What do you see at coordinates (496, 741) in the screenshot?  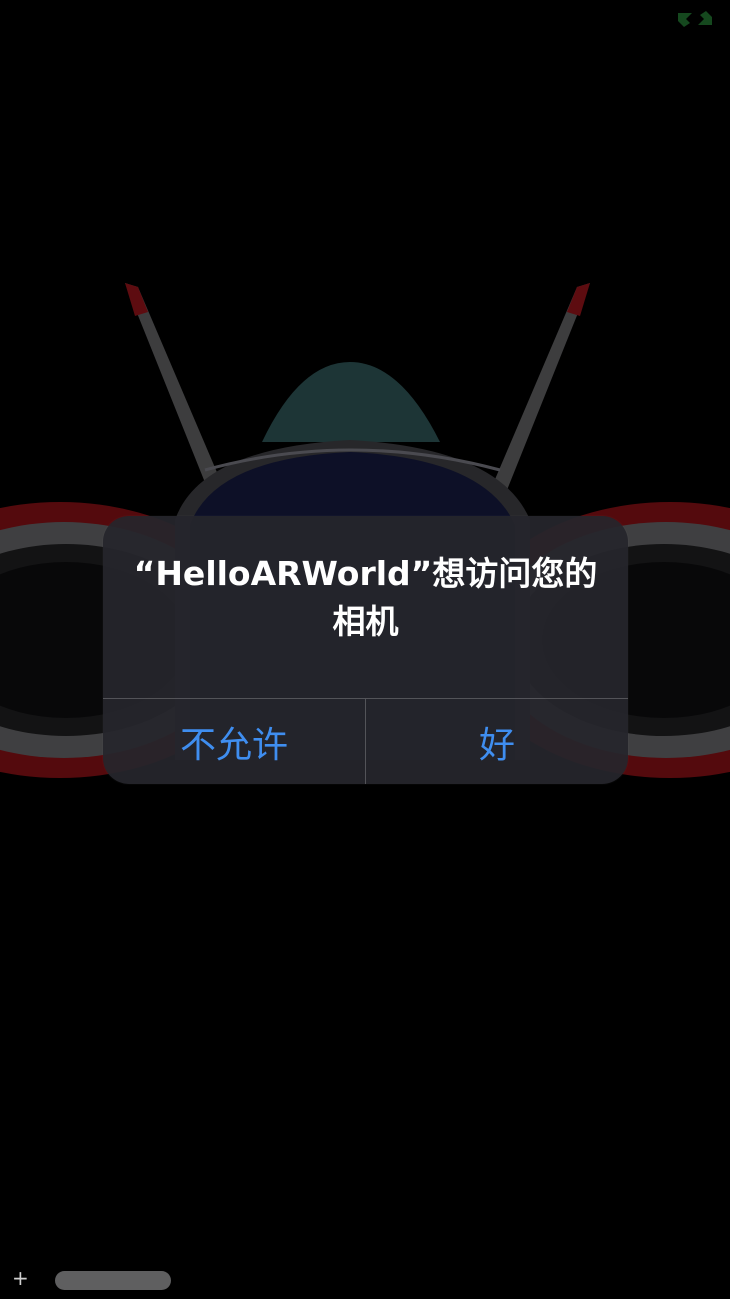 I see `allow-button: 好` at bounding box center [496, 741].